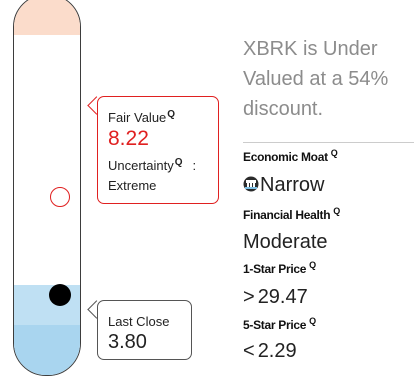  Describe the element at coordinates (141, 165) in the screenshot. I see `uncertainty-label: Uncertainty` at that location.